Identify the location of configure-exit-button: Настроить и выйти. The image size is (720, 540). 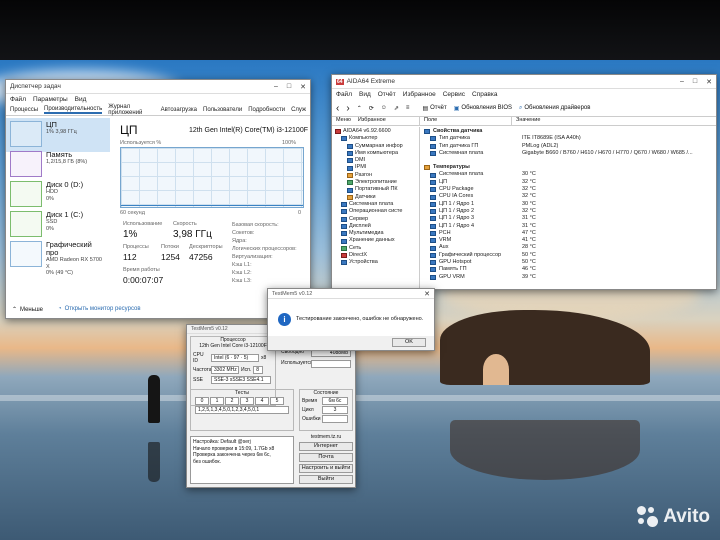
(326, 468).